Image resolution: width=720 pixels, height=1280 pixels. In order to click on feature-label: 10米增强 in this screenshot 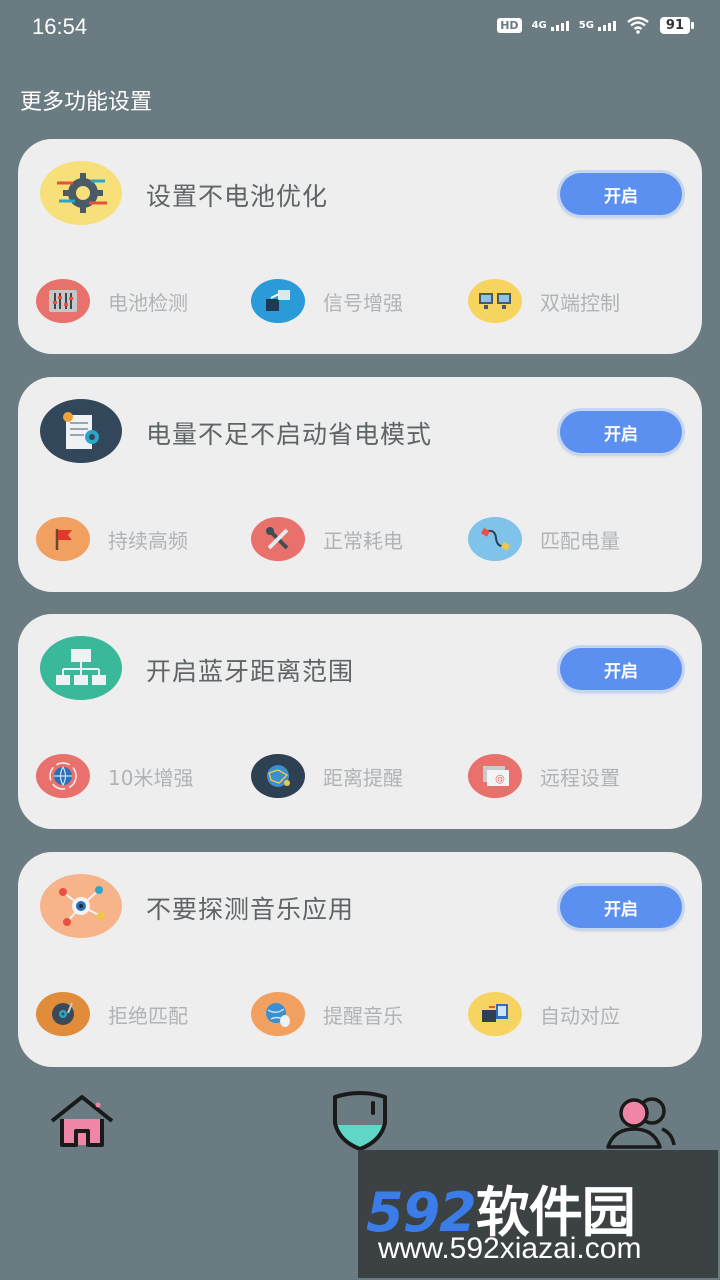, I will do `click(151, 777)`.